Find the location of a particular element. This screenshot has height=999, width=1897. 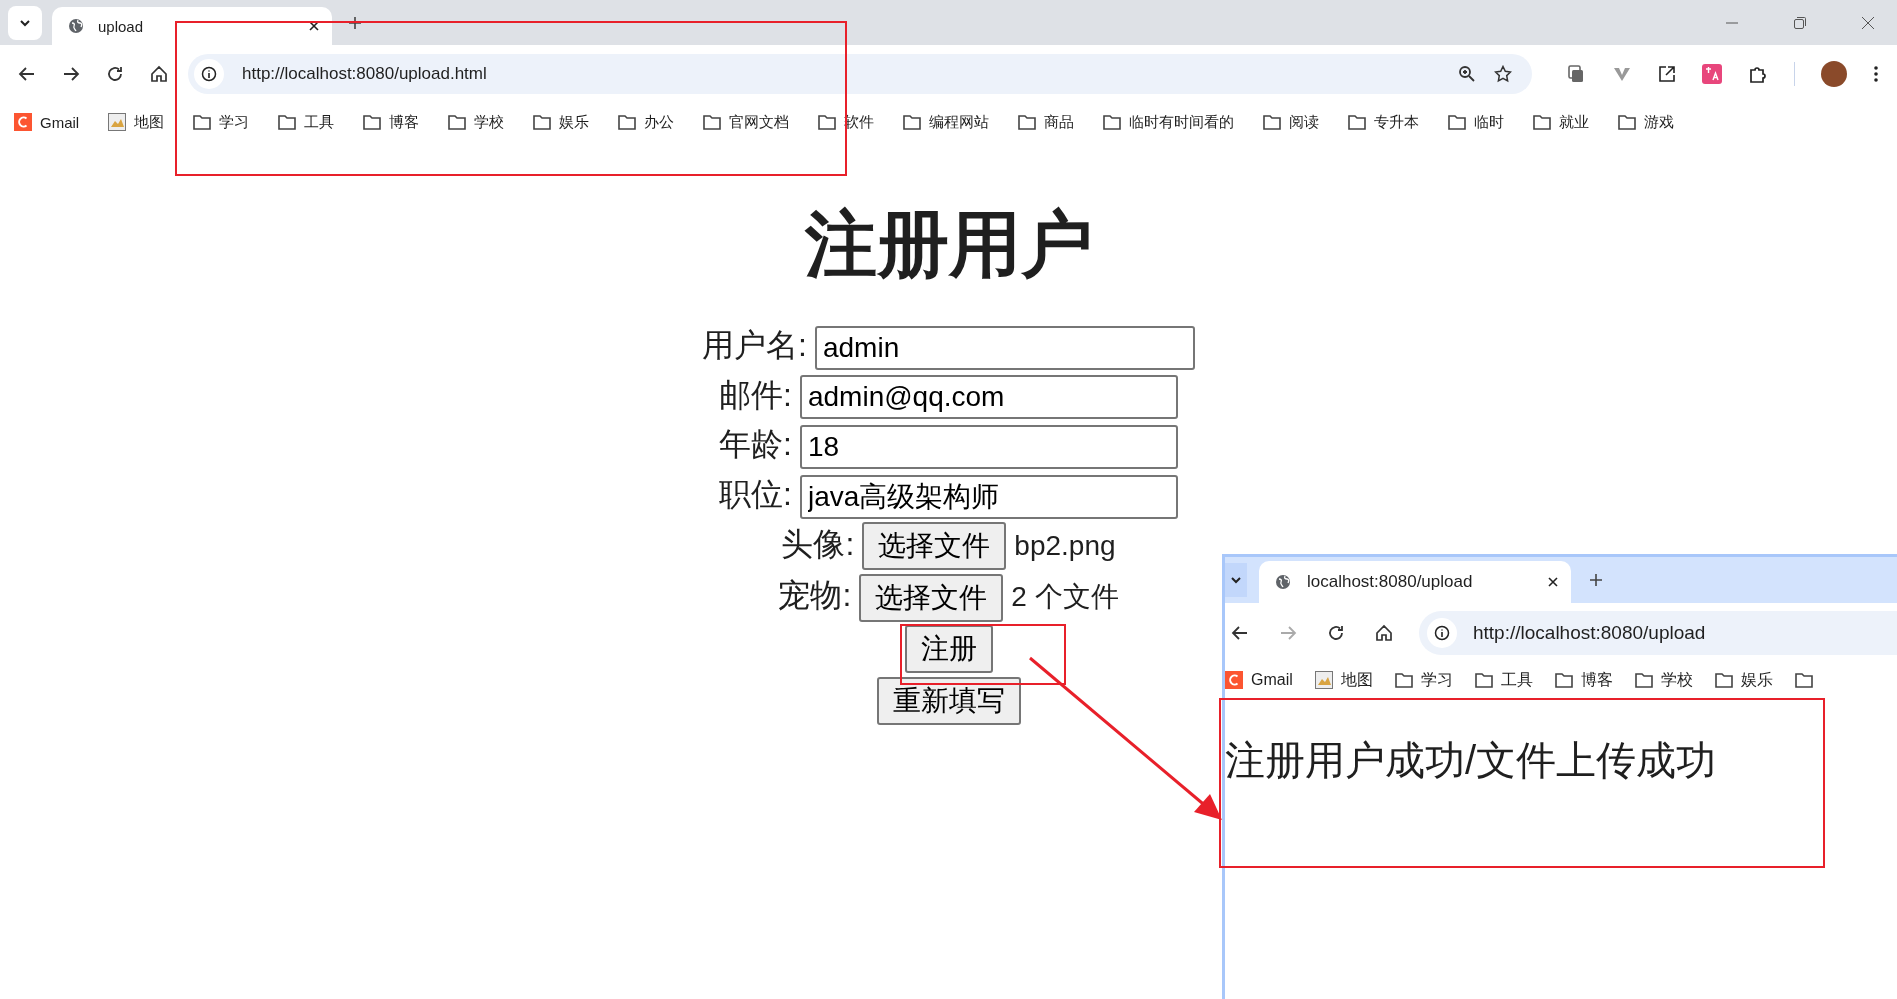

bookmark: 商品 is located at coordinates (1046, 122).